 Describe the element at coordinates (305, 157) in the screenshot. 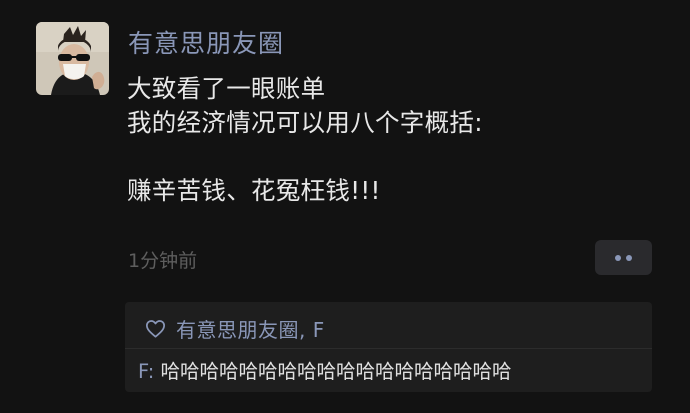

I see `post-line` at that location.